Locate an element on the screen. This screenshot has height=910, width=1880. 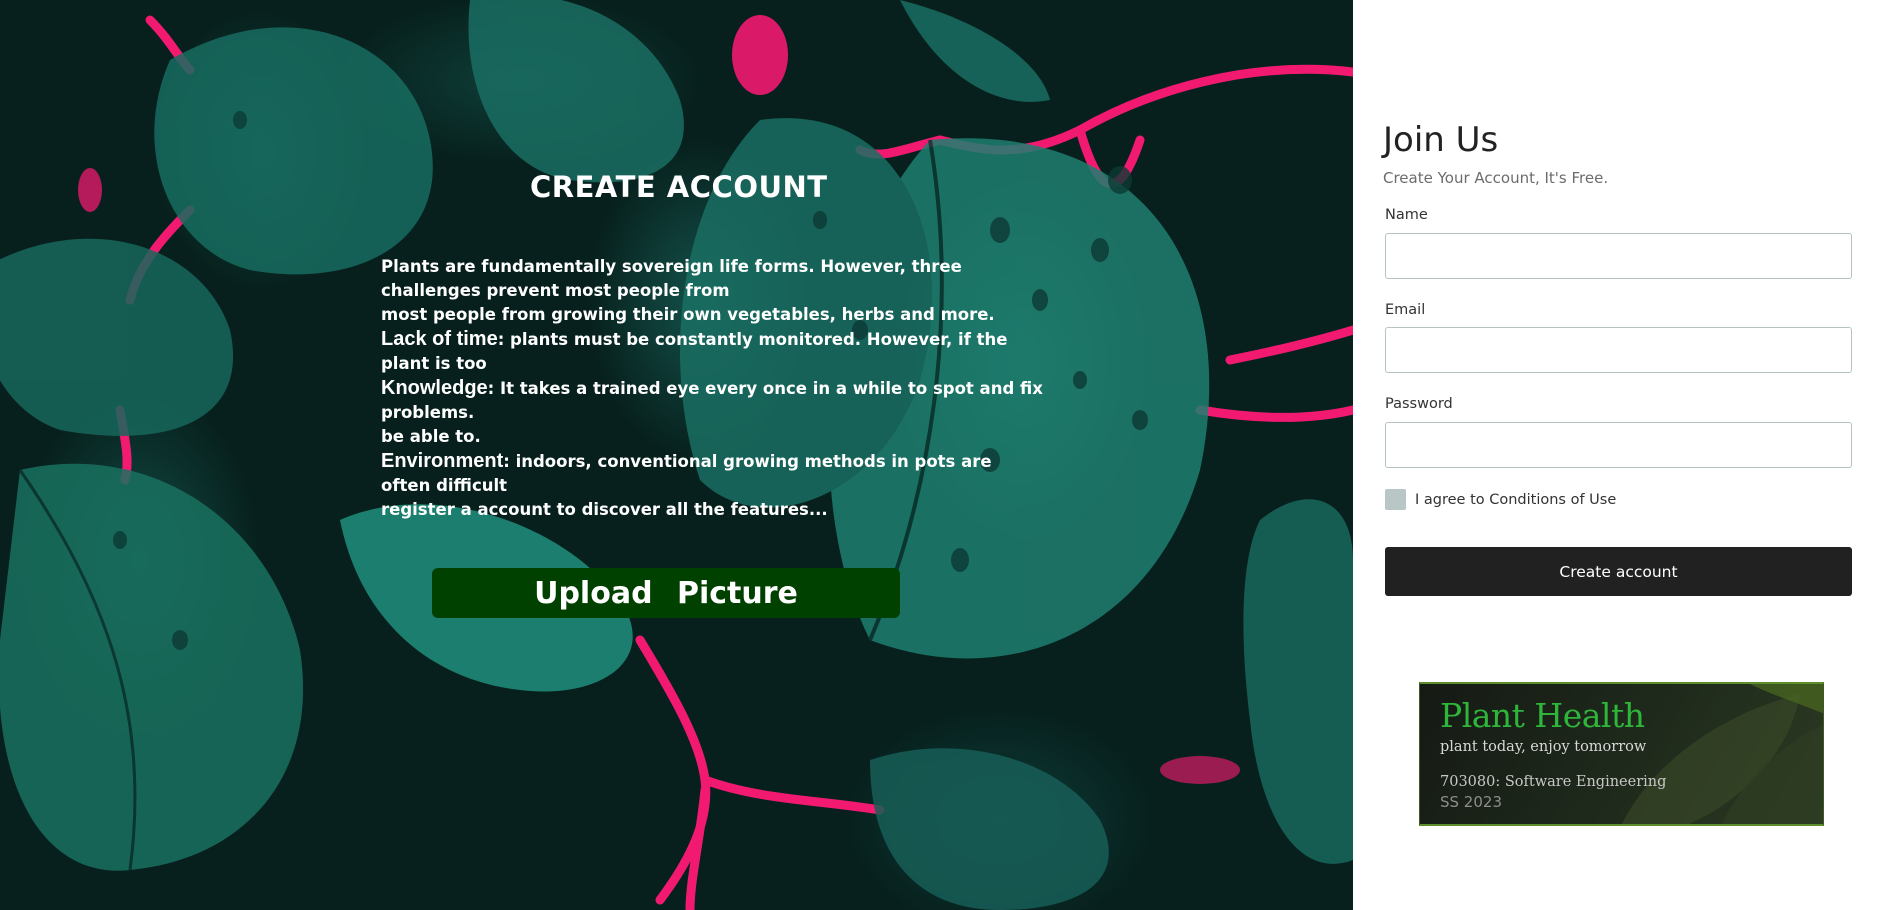
upload-picture-button: Upload Picture is located at coordinates (666, 593).